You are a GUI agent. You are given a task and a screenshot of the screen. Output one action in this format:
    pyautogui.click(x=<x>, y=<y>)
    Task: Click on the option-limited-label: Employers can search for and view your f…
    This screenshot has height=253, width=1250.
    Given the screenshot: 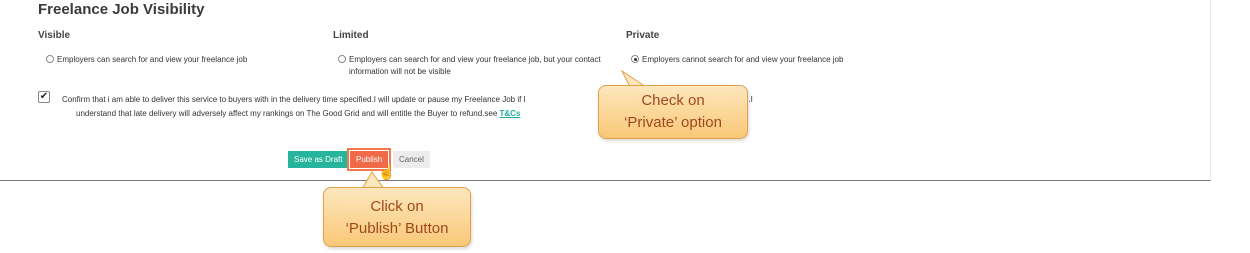 What is the action you would take?
    pyautogui.click(x=475, y=59)
    